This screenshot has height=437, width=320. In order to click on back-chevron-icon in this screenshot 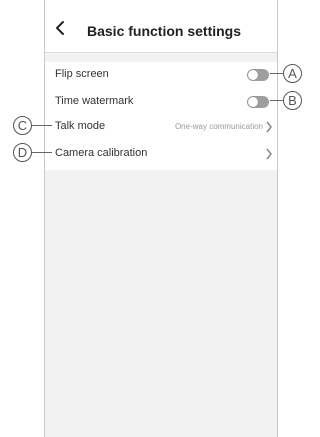, I will do `click(60, 28)`.